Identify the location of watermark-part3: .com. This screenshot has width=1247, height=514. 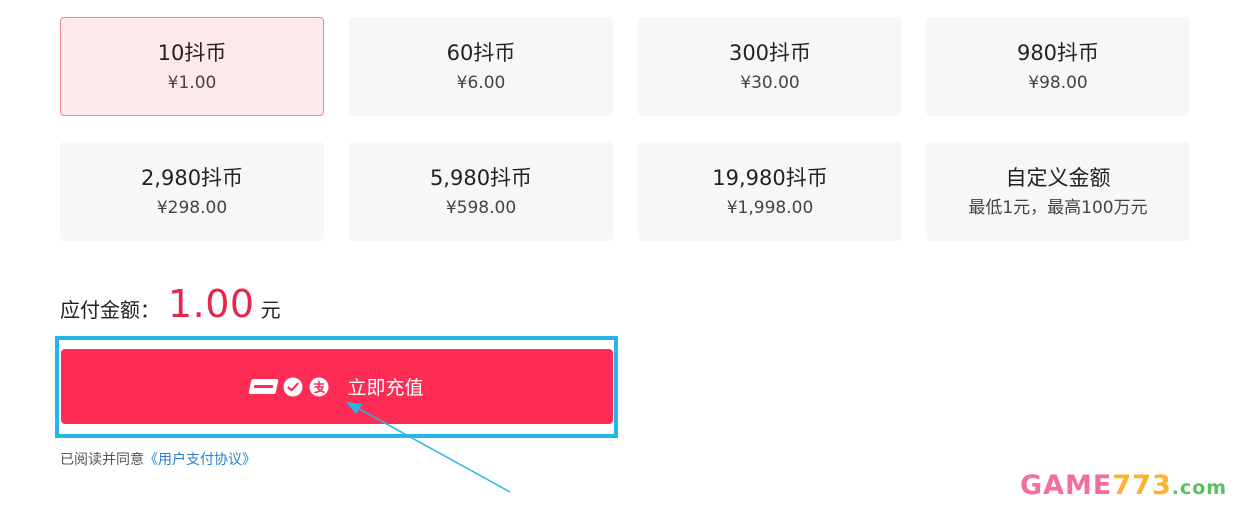
(1199, 488).